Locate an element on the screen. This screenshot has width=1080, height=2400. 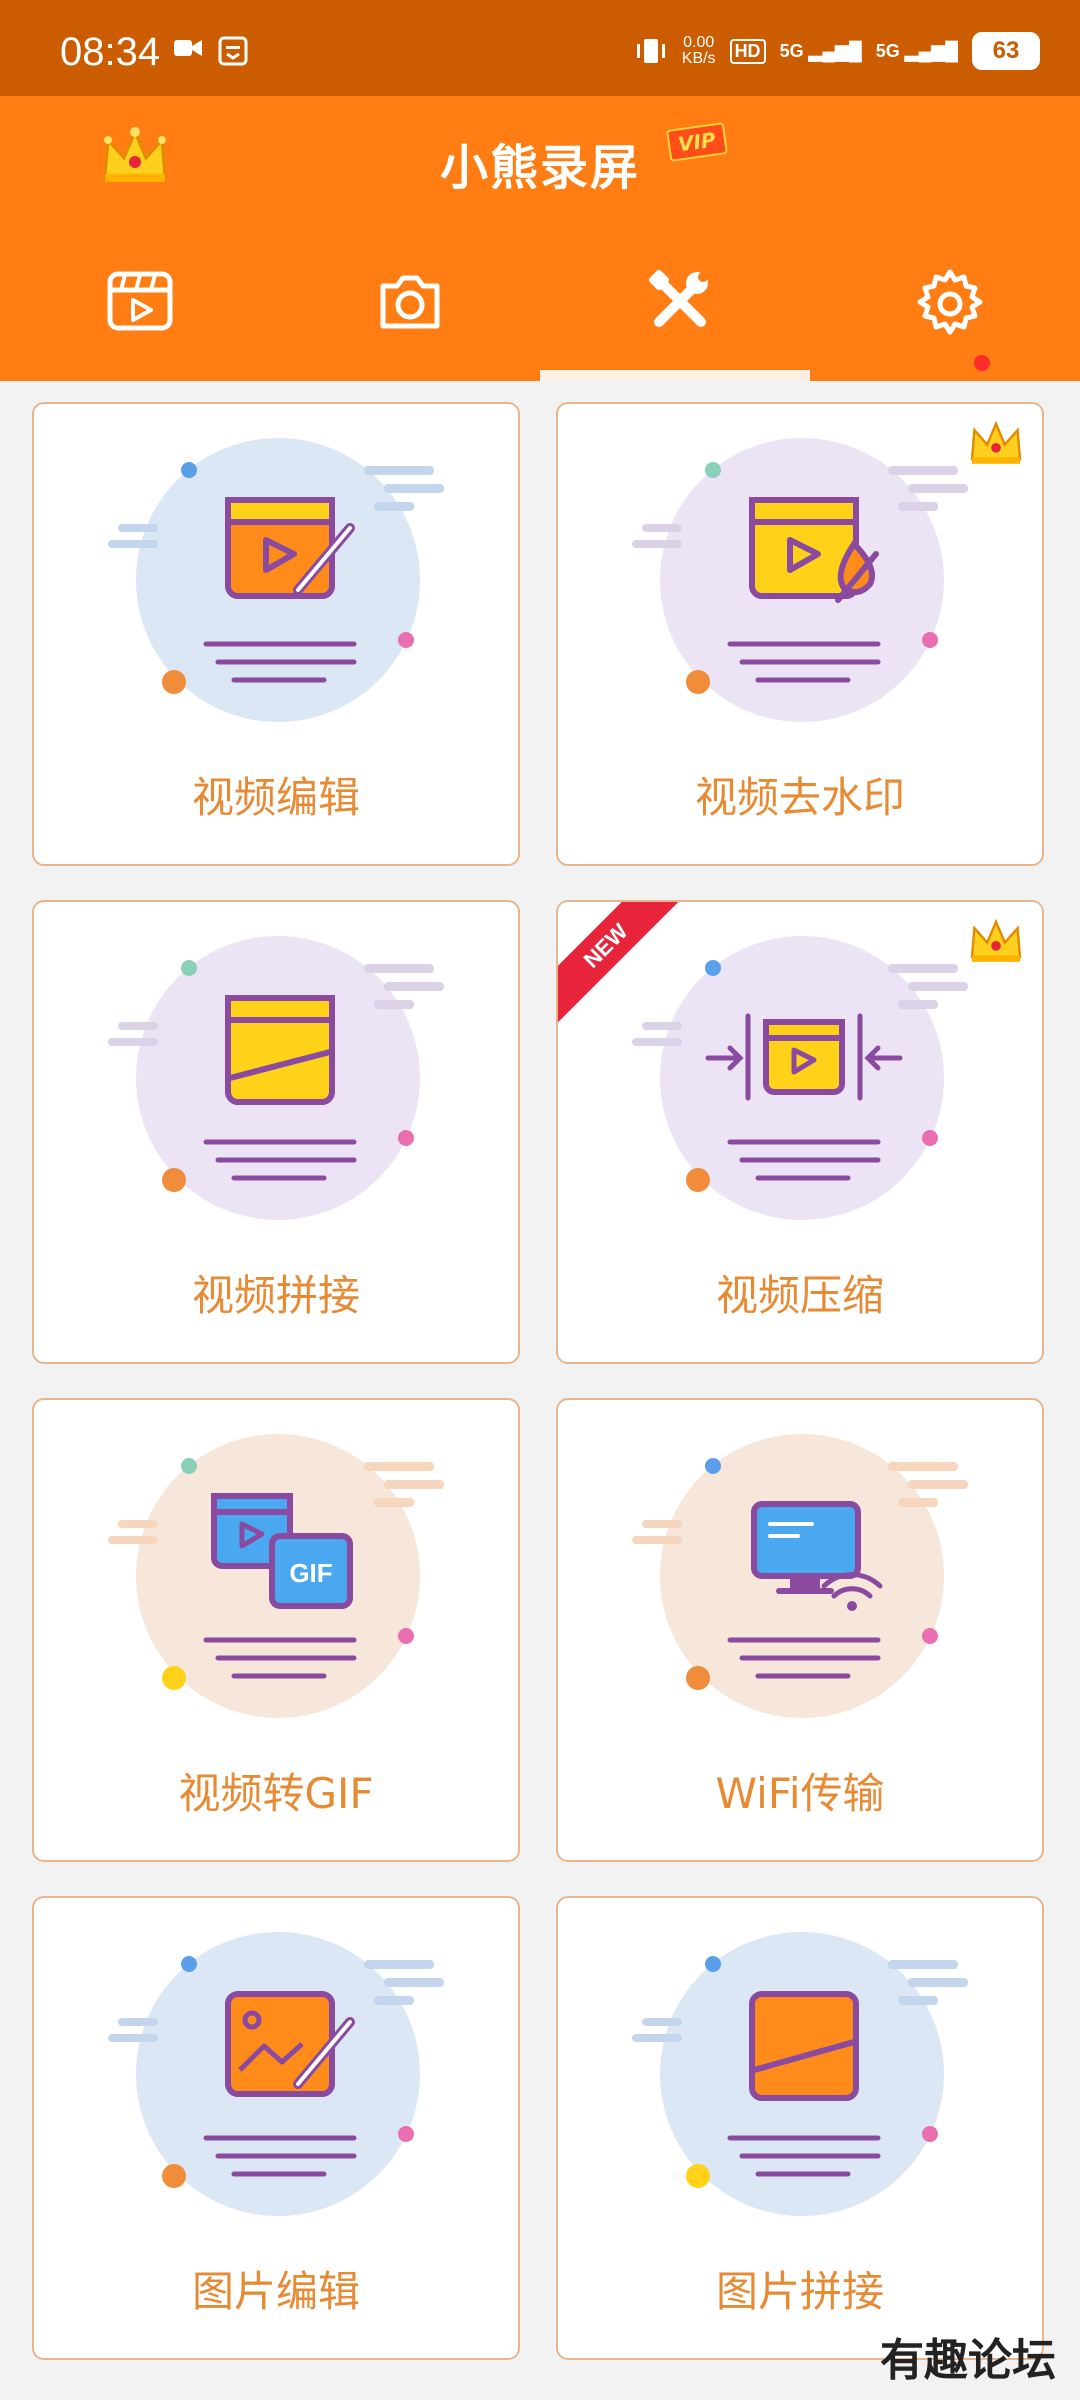
tool-label: 视频去水印 is located at coordinates (799, 797).